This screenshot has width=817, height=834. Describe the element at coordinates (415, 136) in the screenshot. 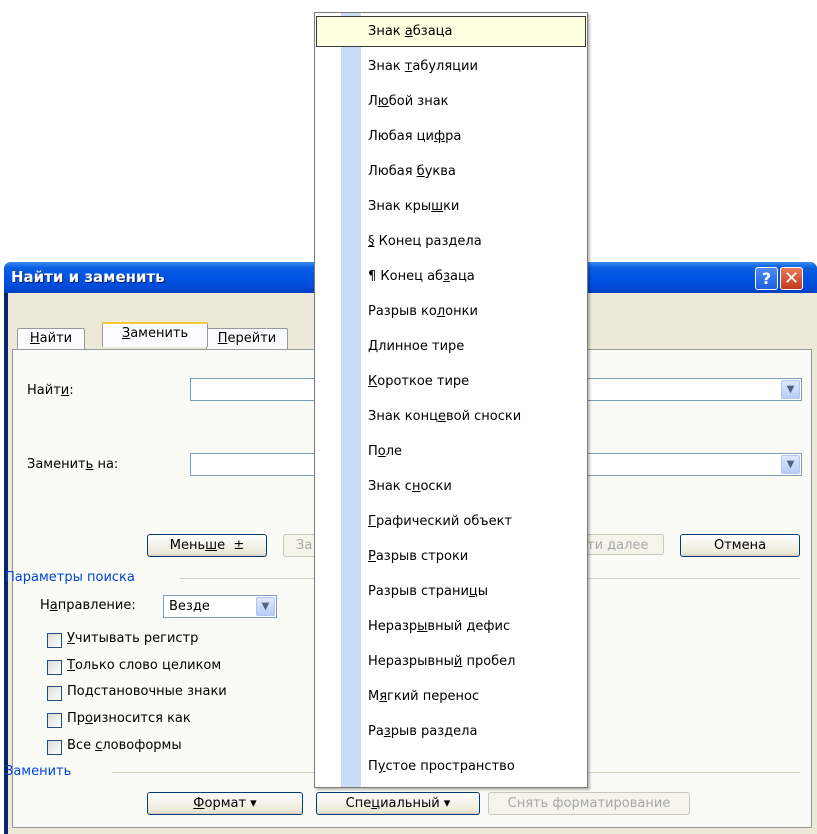

I see `menu-item-label: Любая цифра` at that location.